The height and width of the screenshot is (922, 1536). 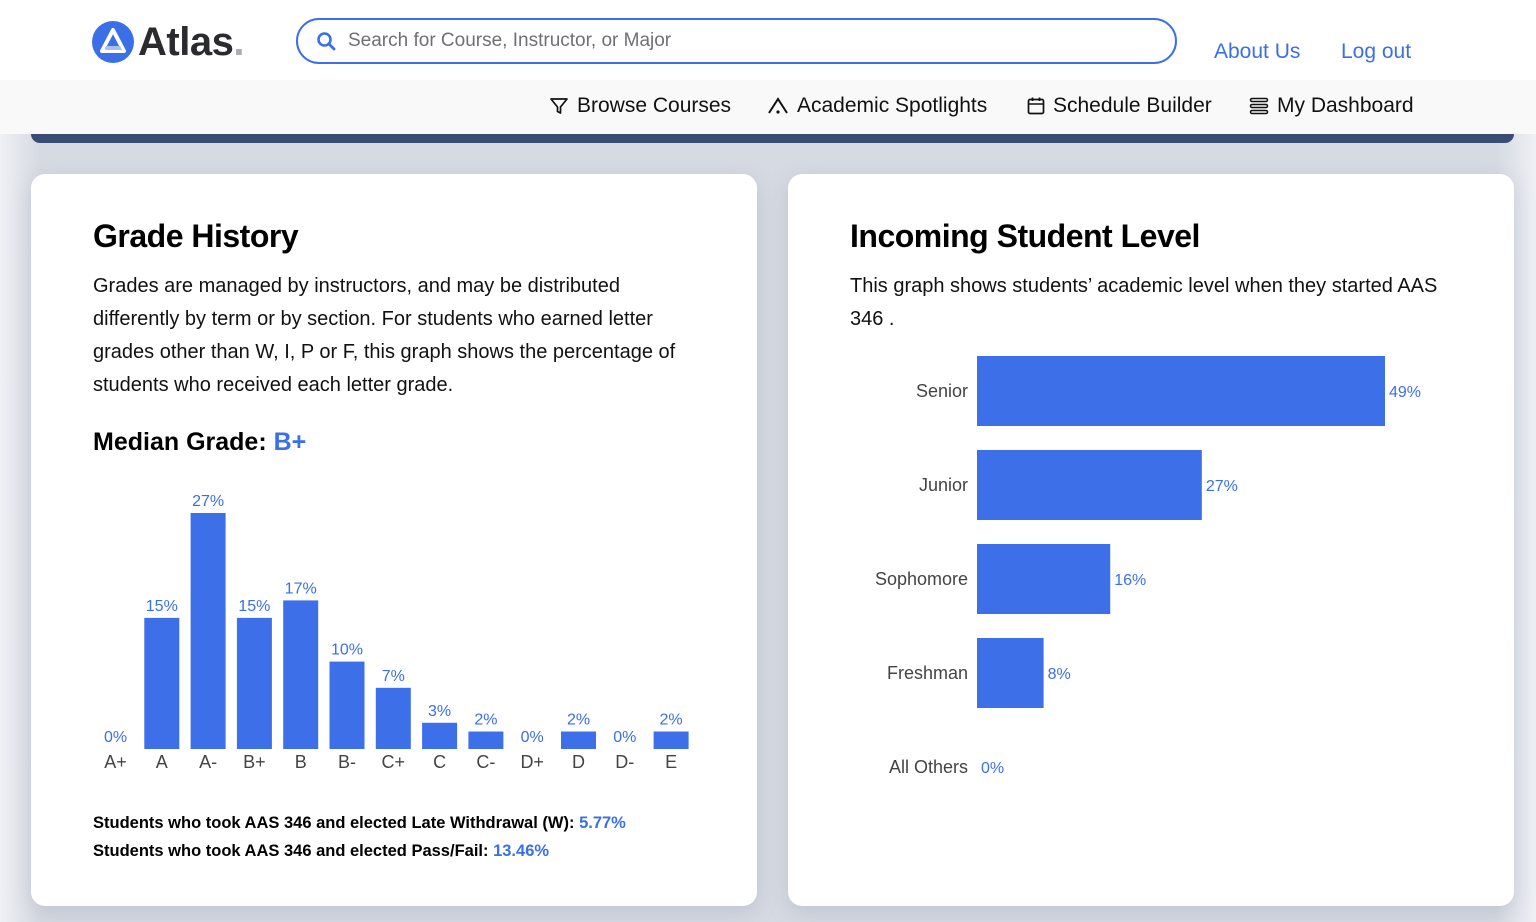 I want to click on level-bar-freshman, so click(x=1010, y=673).